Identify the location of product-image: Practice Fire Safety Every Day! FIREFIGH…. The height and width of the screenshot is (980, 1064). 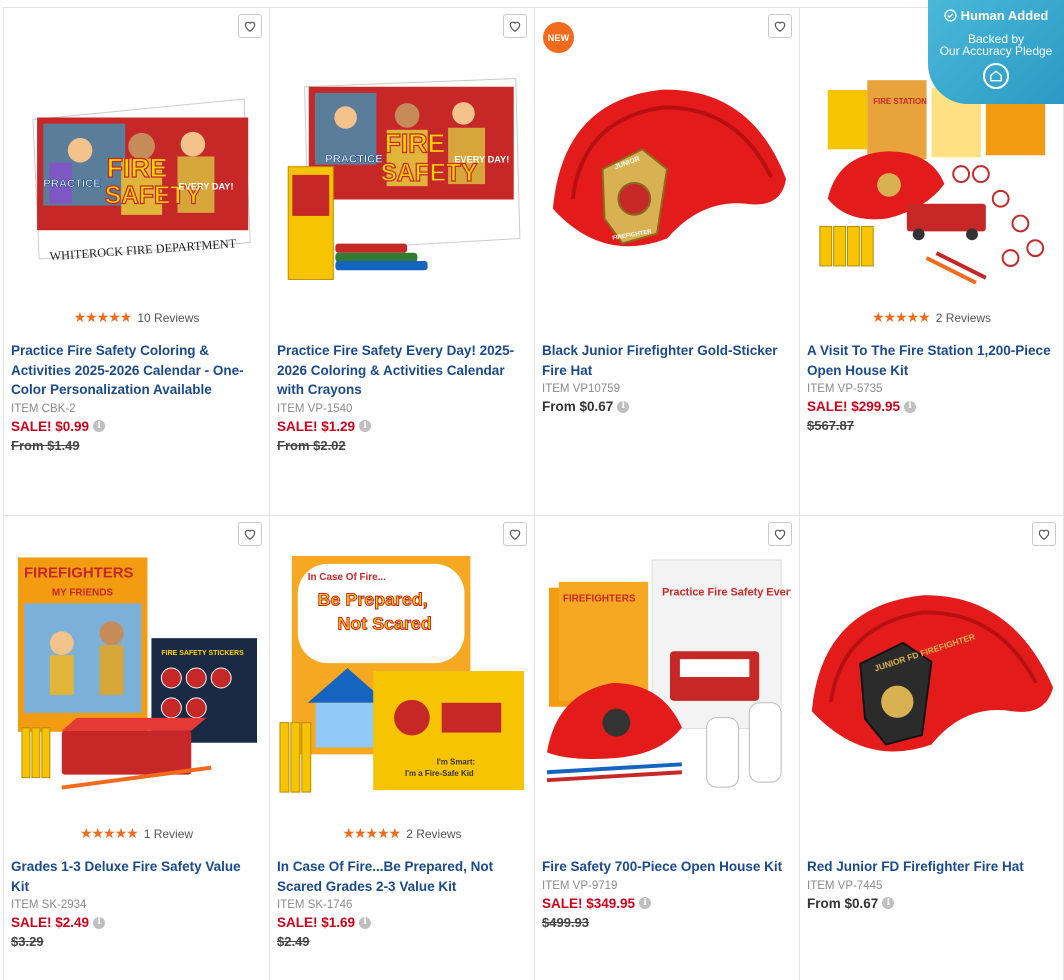
(667, 678).